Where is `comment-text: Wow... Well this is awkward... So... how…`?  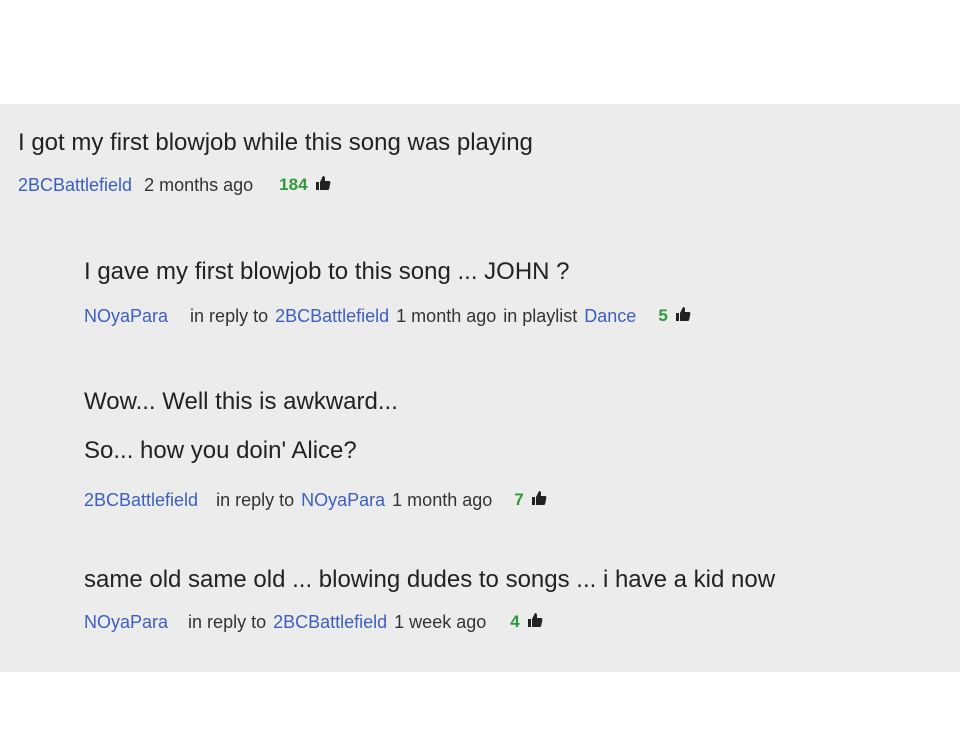
comment-text: Wow... Well this is awkward... So... how… is located at coordinates (315, 432).